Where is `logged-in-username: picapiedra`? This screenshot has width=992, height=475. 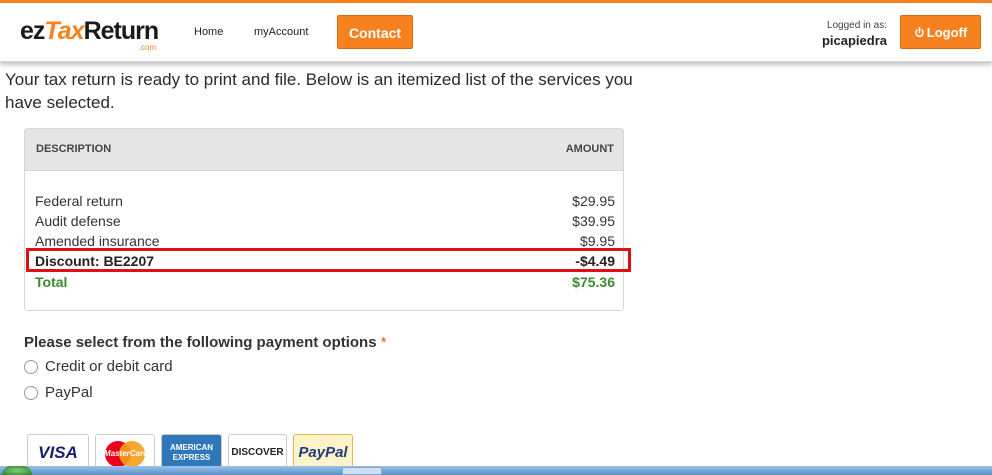 logged-in-username: picapiedra is located at coordinates (854, 40).